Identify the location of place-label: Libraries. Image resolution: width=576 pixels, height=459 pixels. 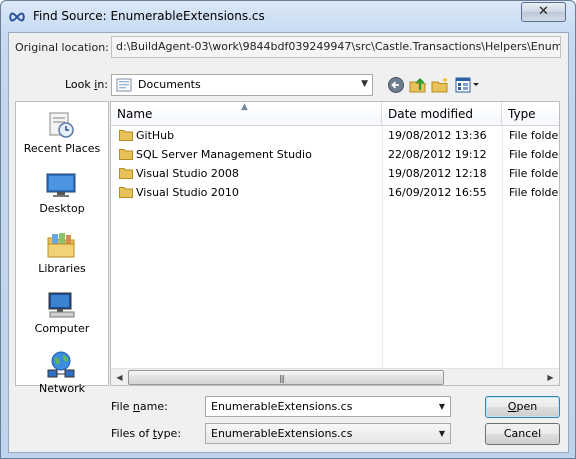
(62, 268).